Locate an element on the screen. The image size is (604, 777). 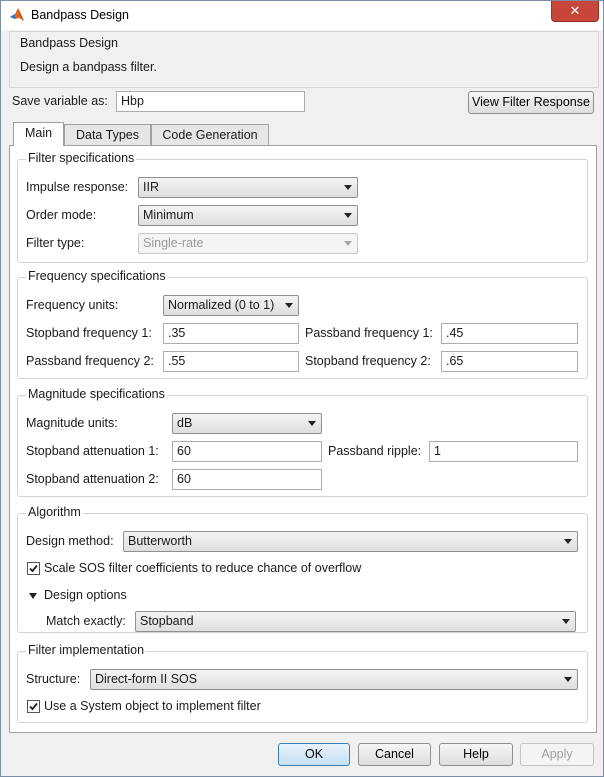
order-mode-value: Minimum is located at coordinates (168, 215).